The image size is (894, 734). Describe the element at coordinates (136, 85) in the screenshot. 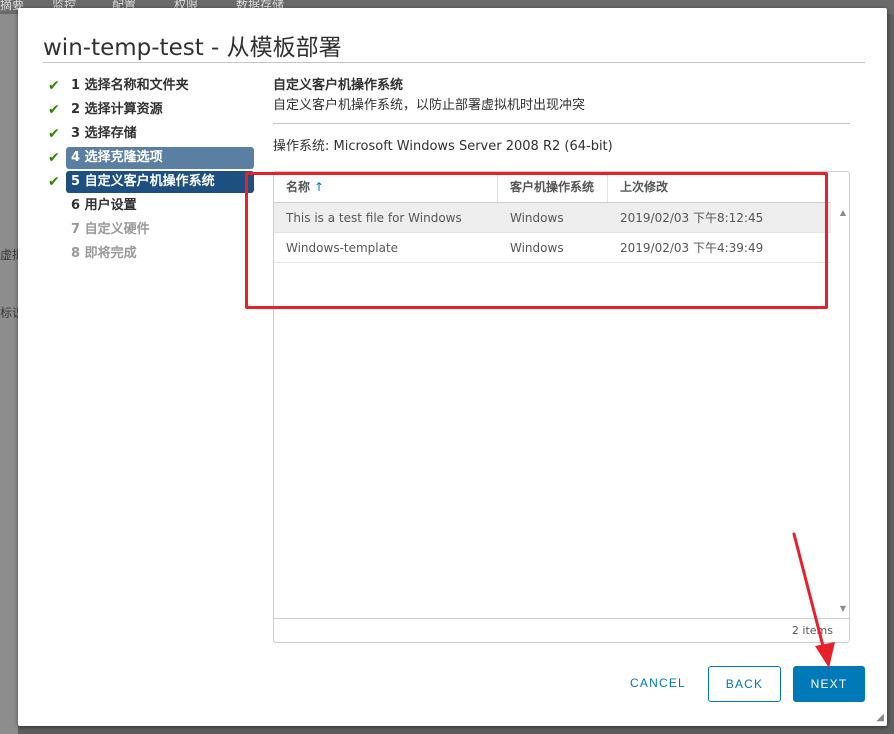

I see `step-label: 选择名称和文件夹` at that location.